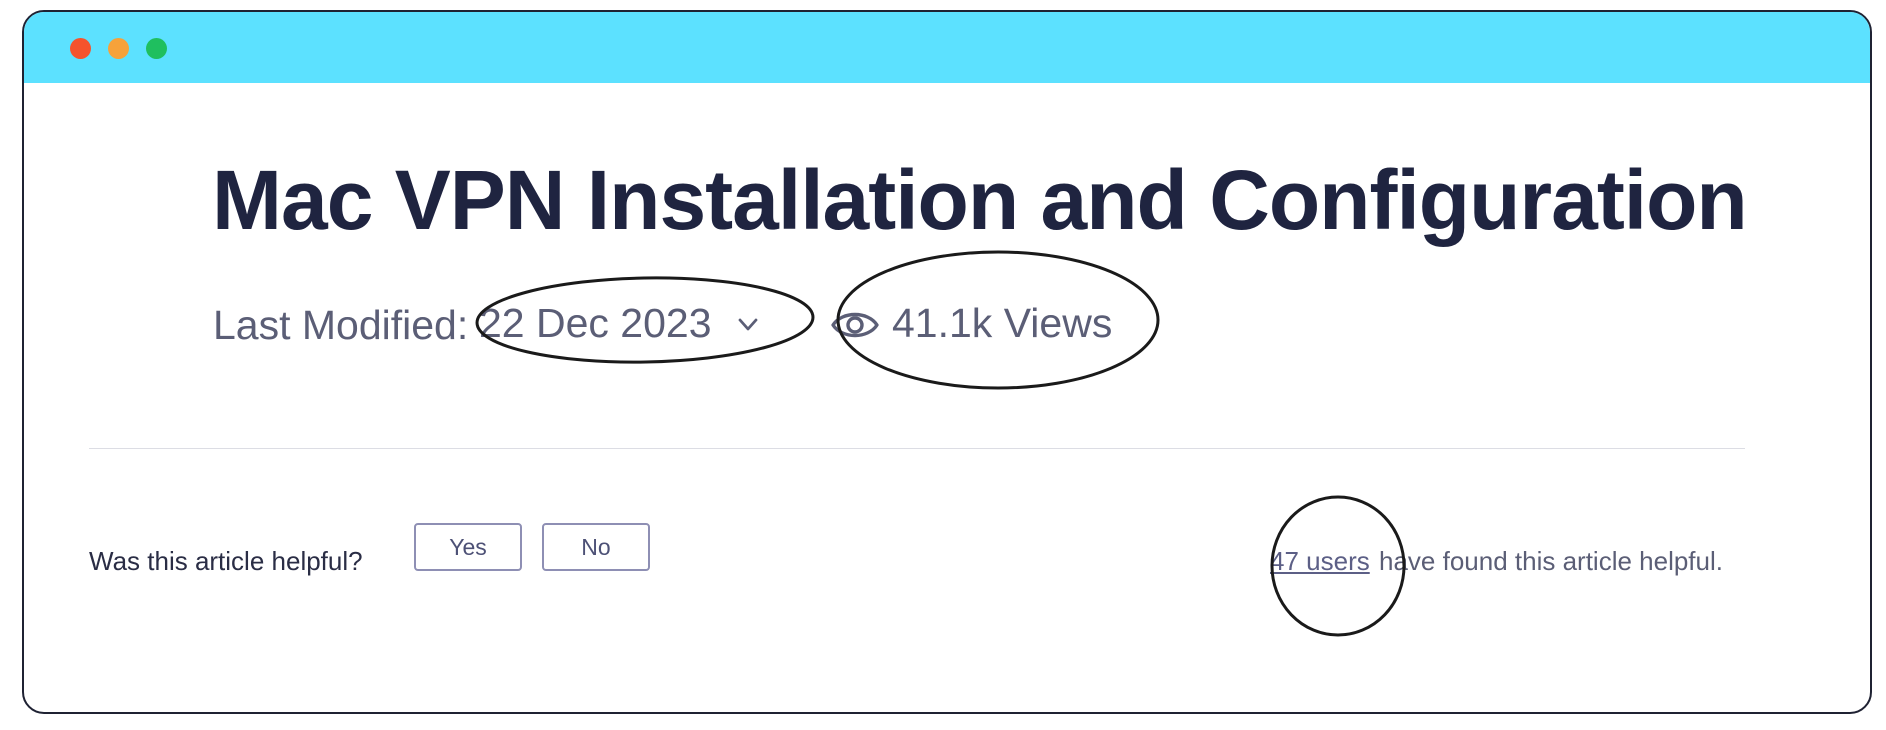 The image size is (1886, 730). I want to click on yes-button: Yes, so click(468, 547).